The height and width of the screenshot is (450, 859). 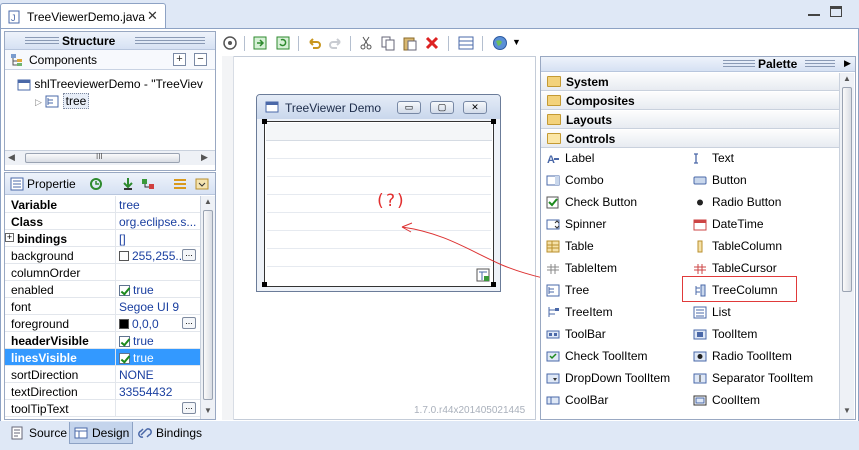 I want to click on preview-title-bar: TreeViewer Demo ▭ ▢ ✕, so click(x=378, y=107).